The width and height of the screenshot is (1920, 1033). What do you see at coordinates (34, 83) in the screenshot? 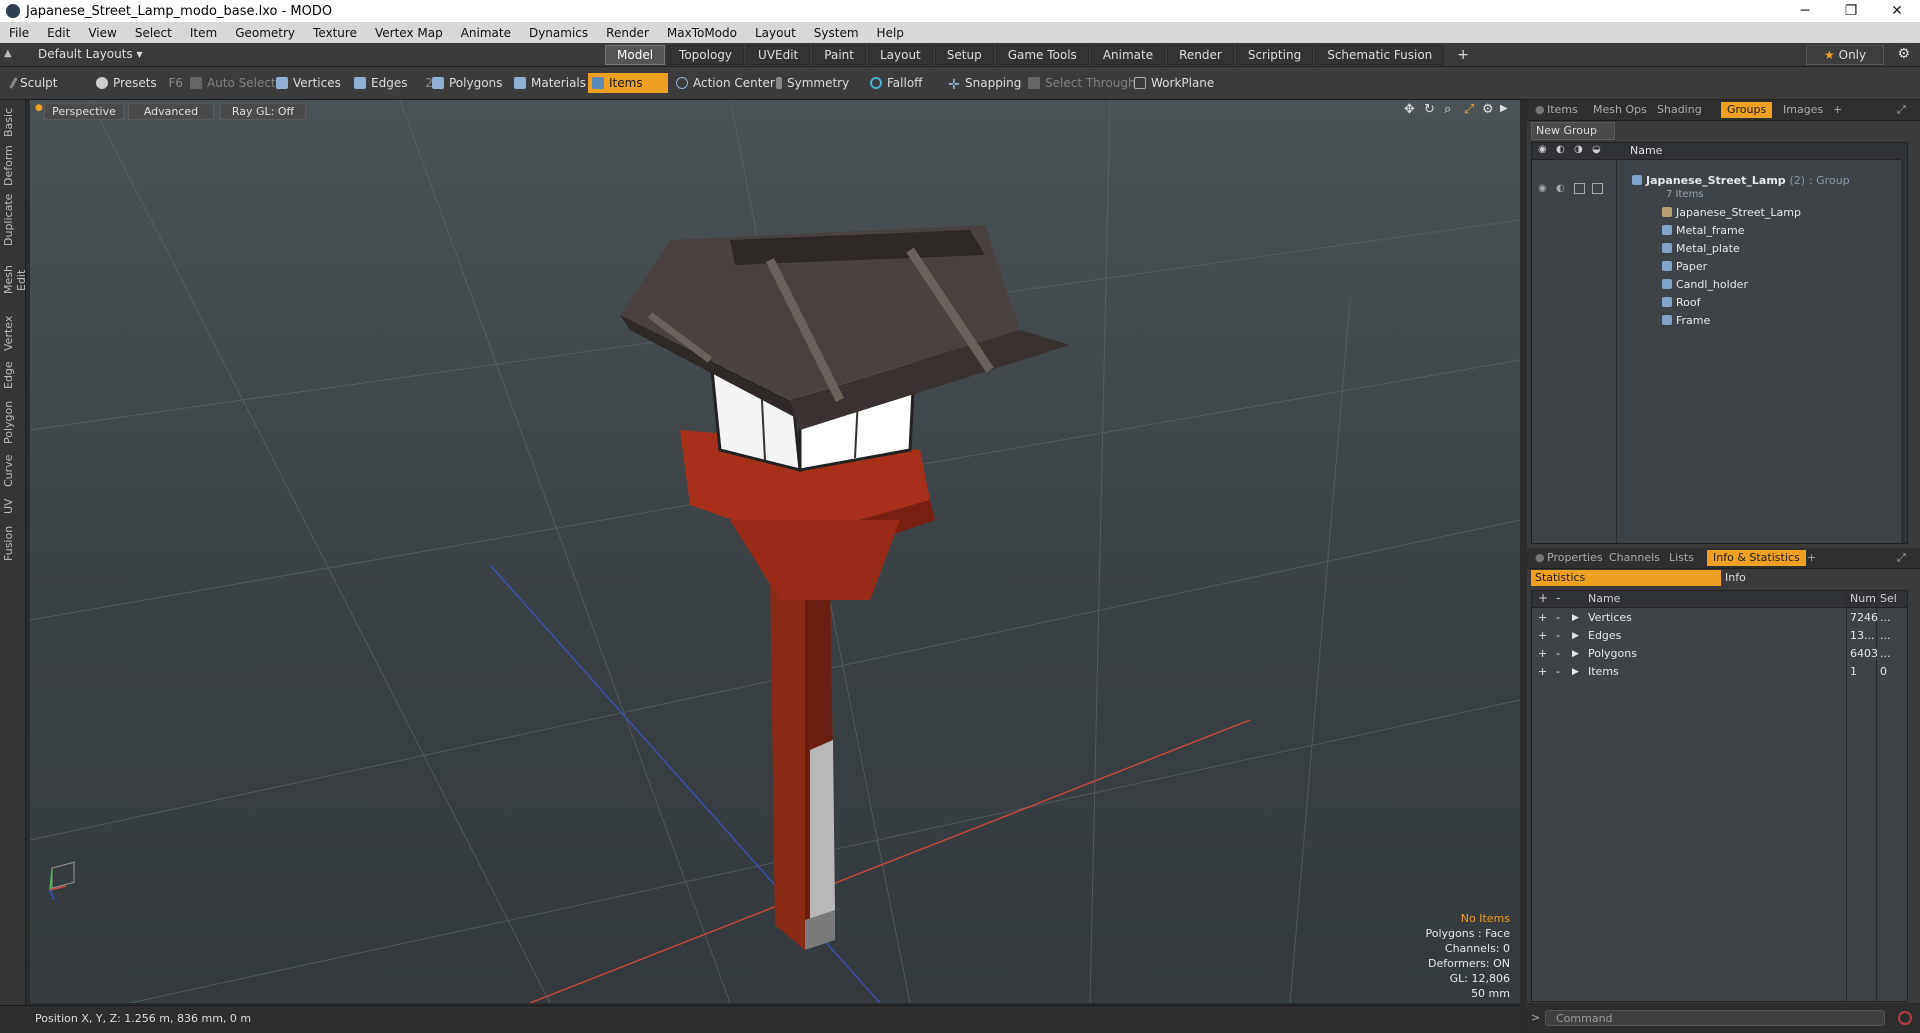
I see `sculpt-button: Sculpt` at bounding box center [34, 83].